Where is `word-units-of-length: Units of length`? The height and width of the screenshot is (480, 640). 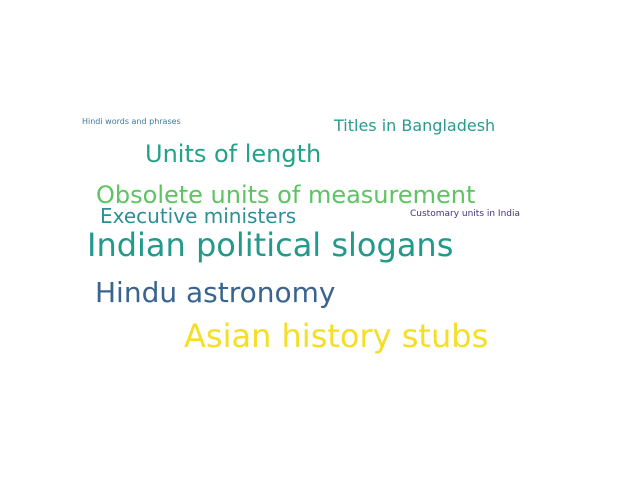 word-units-of-length: Units of length is located at coordinates (233, 154).